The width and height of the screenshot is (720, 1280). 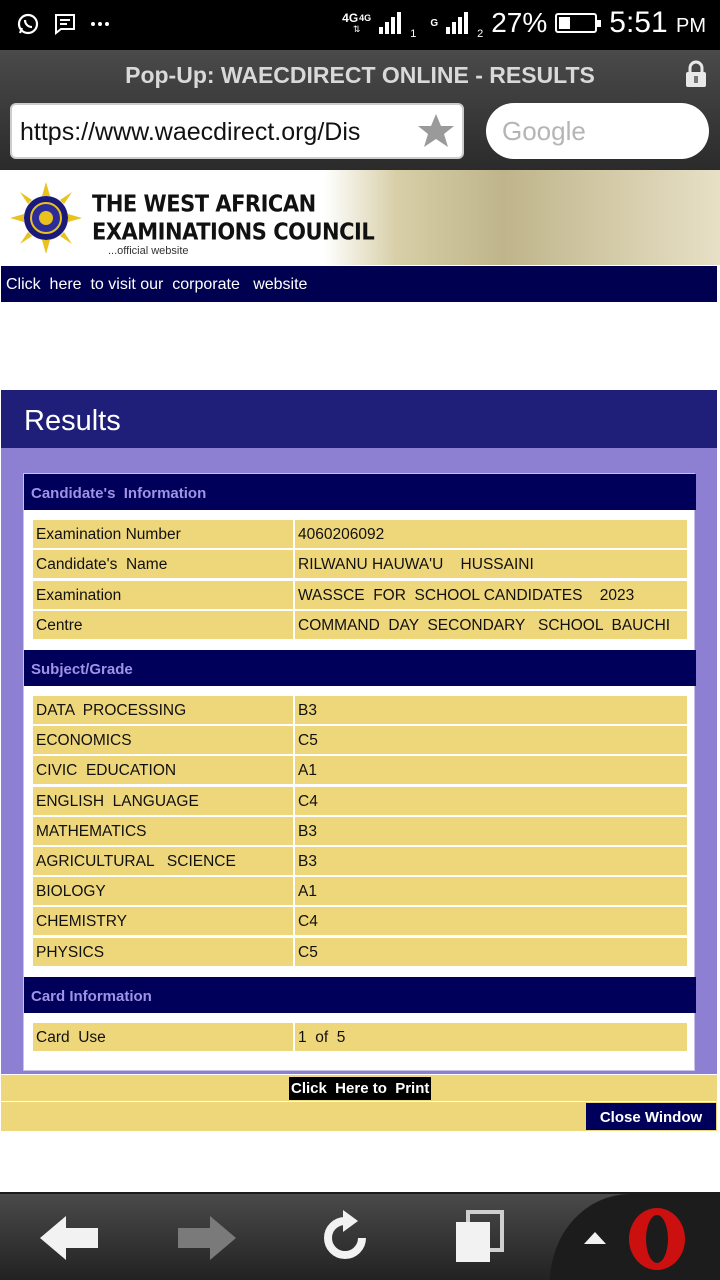 What do you see at coordinates (163, 740) in the screenshot?
I see `subject-grade-row-label: ECONOMICS` at bounding box center [163, 740].